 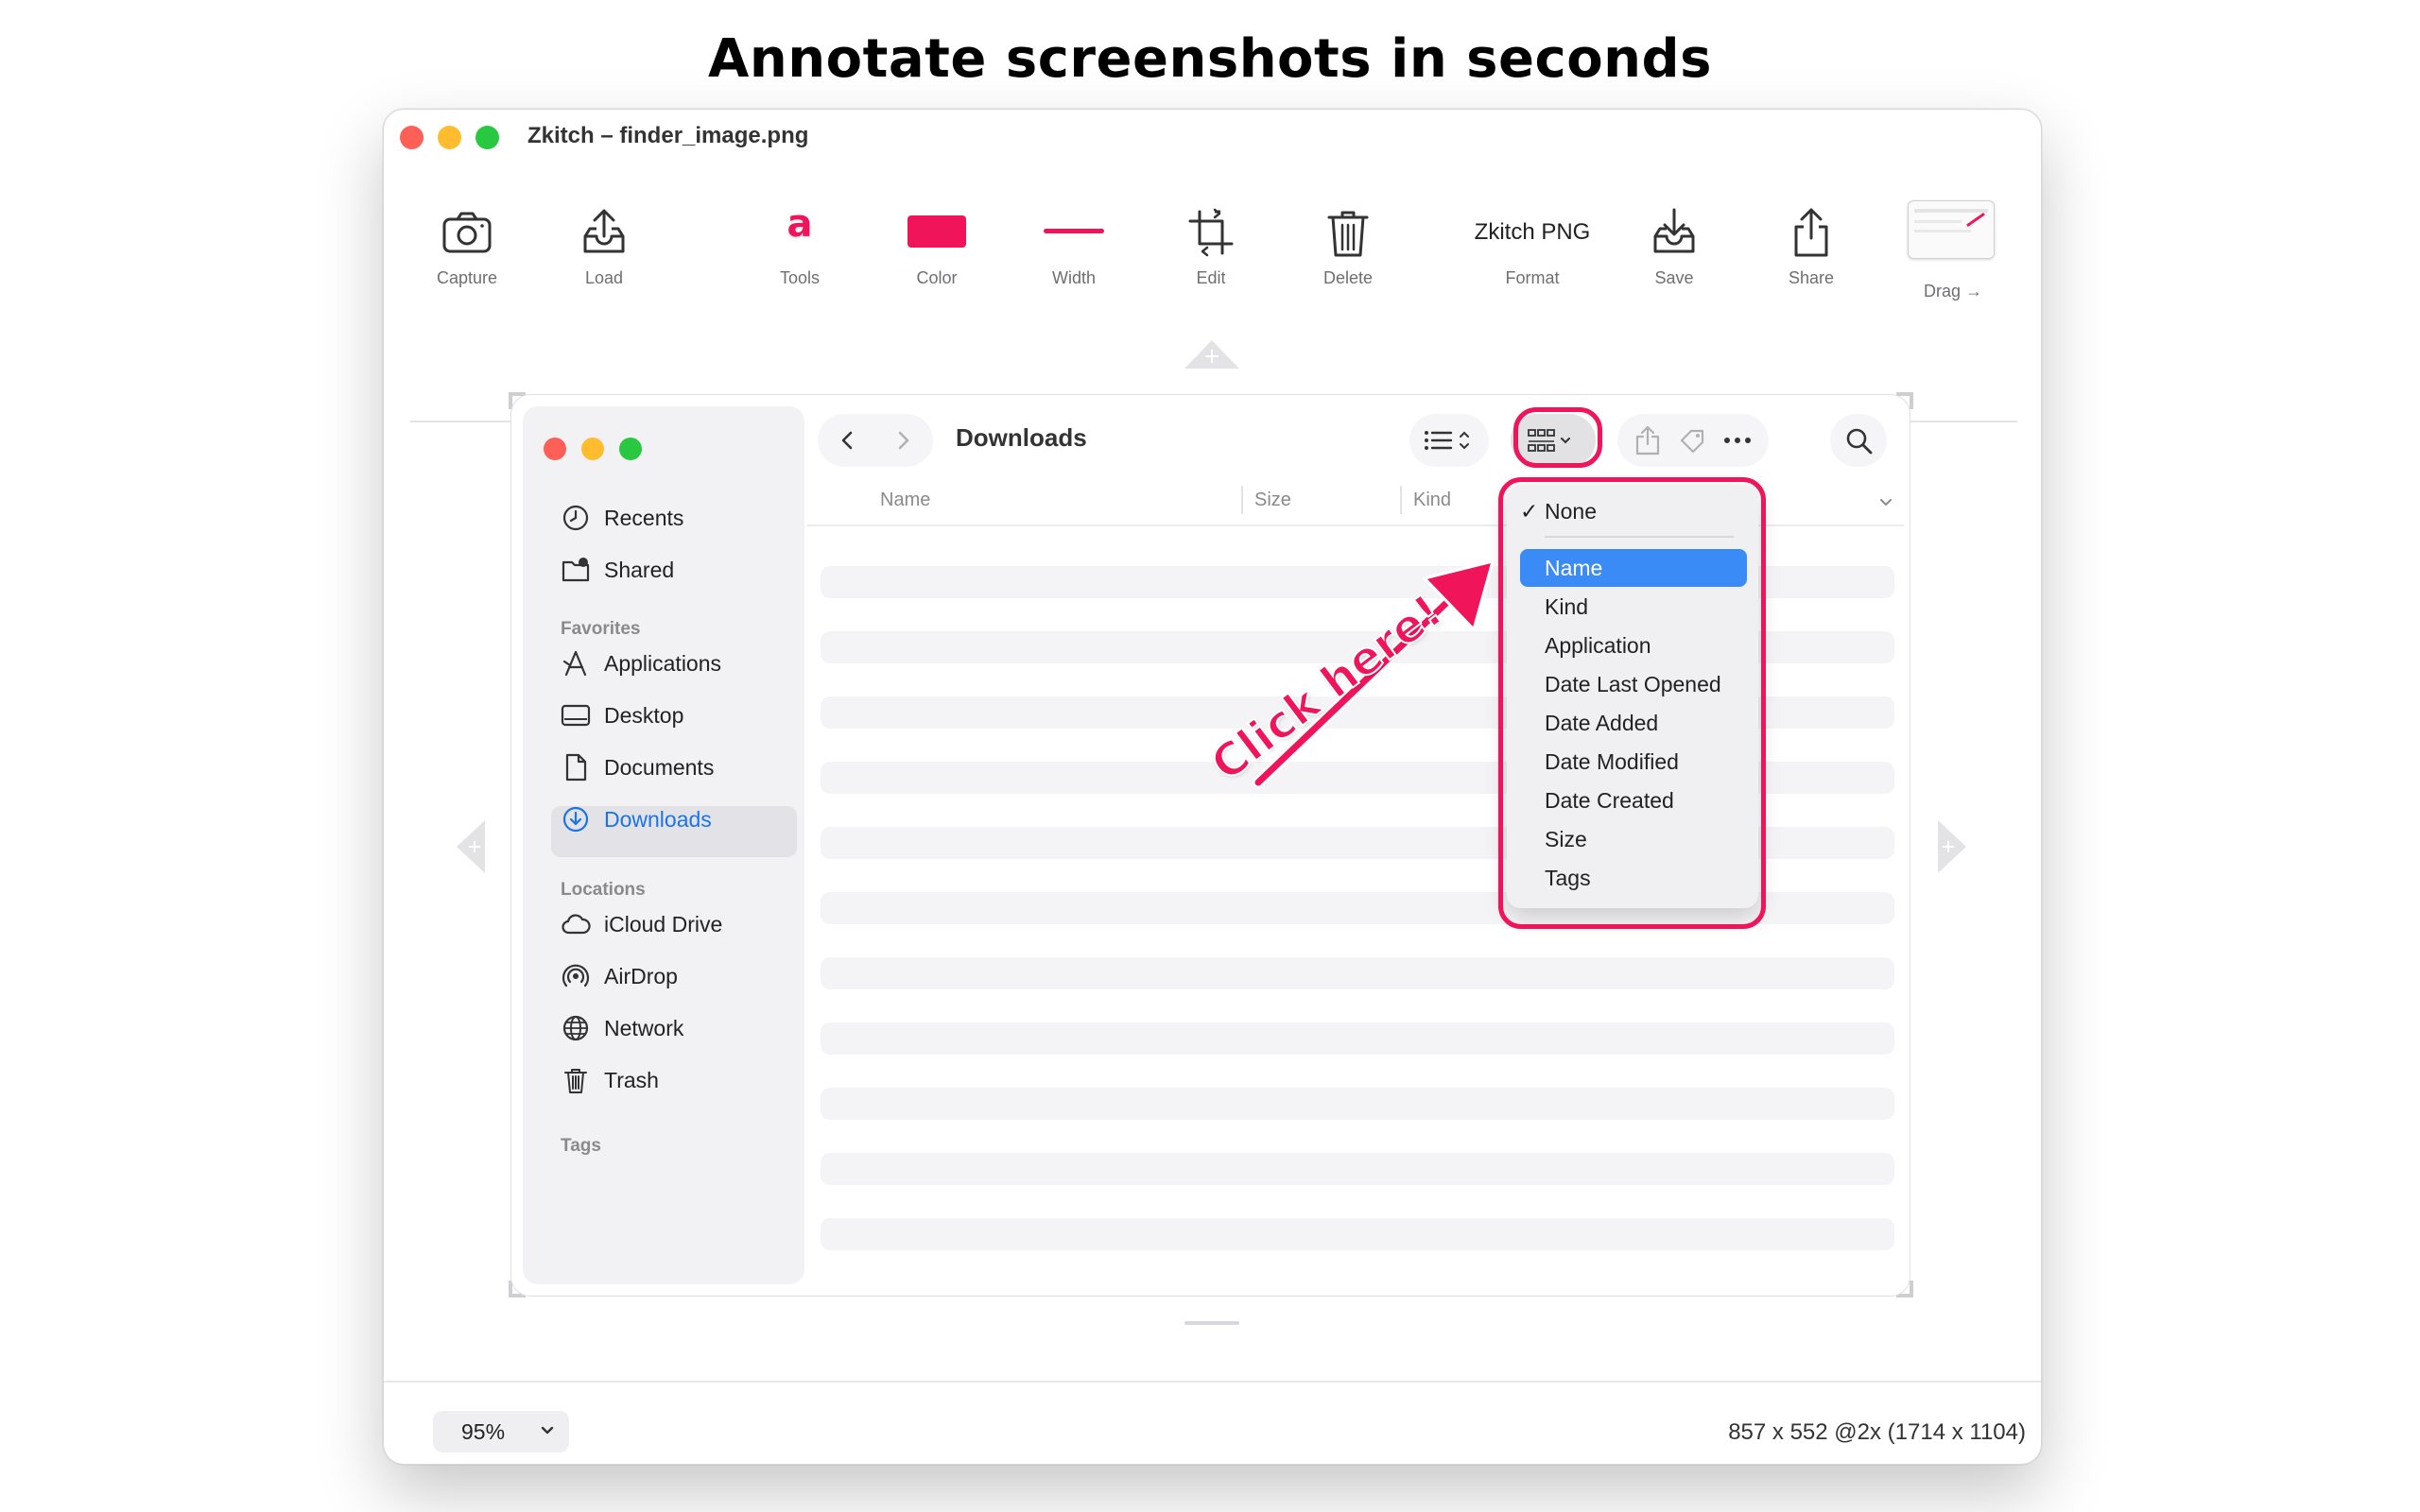 I want to click on list-view-icon, so click(x=1447, y=440).